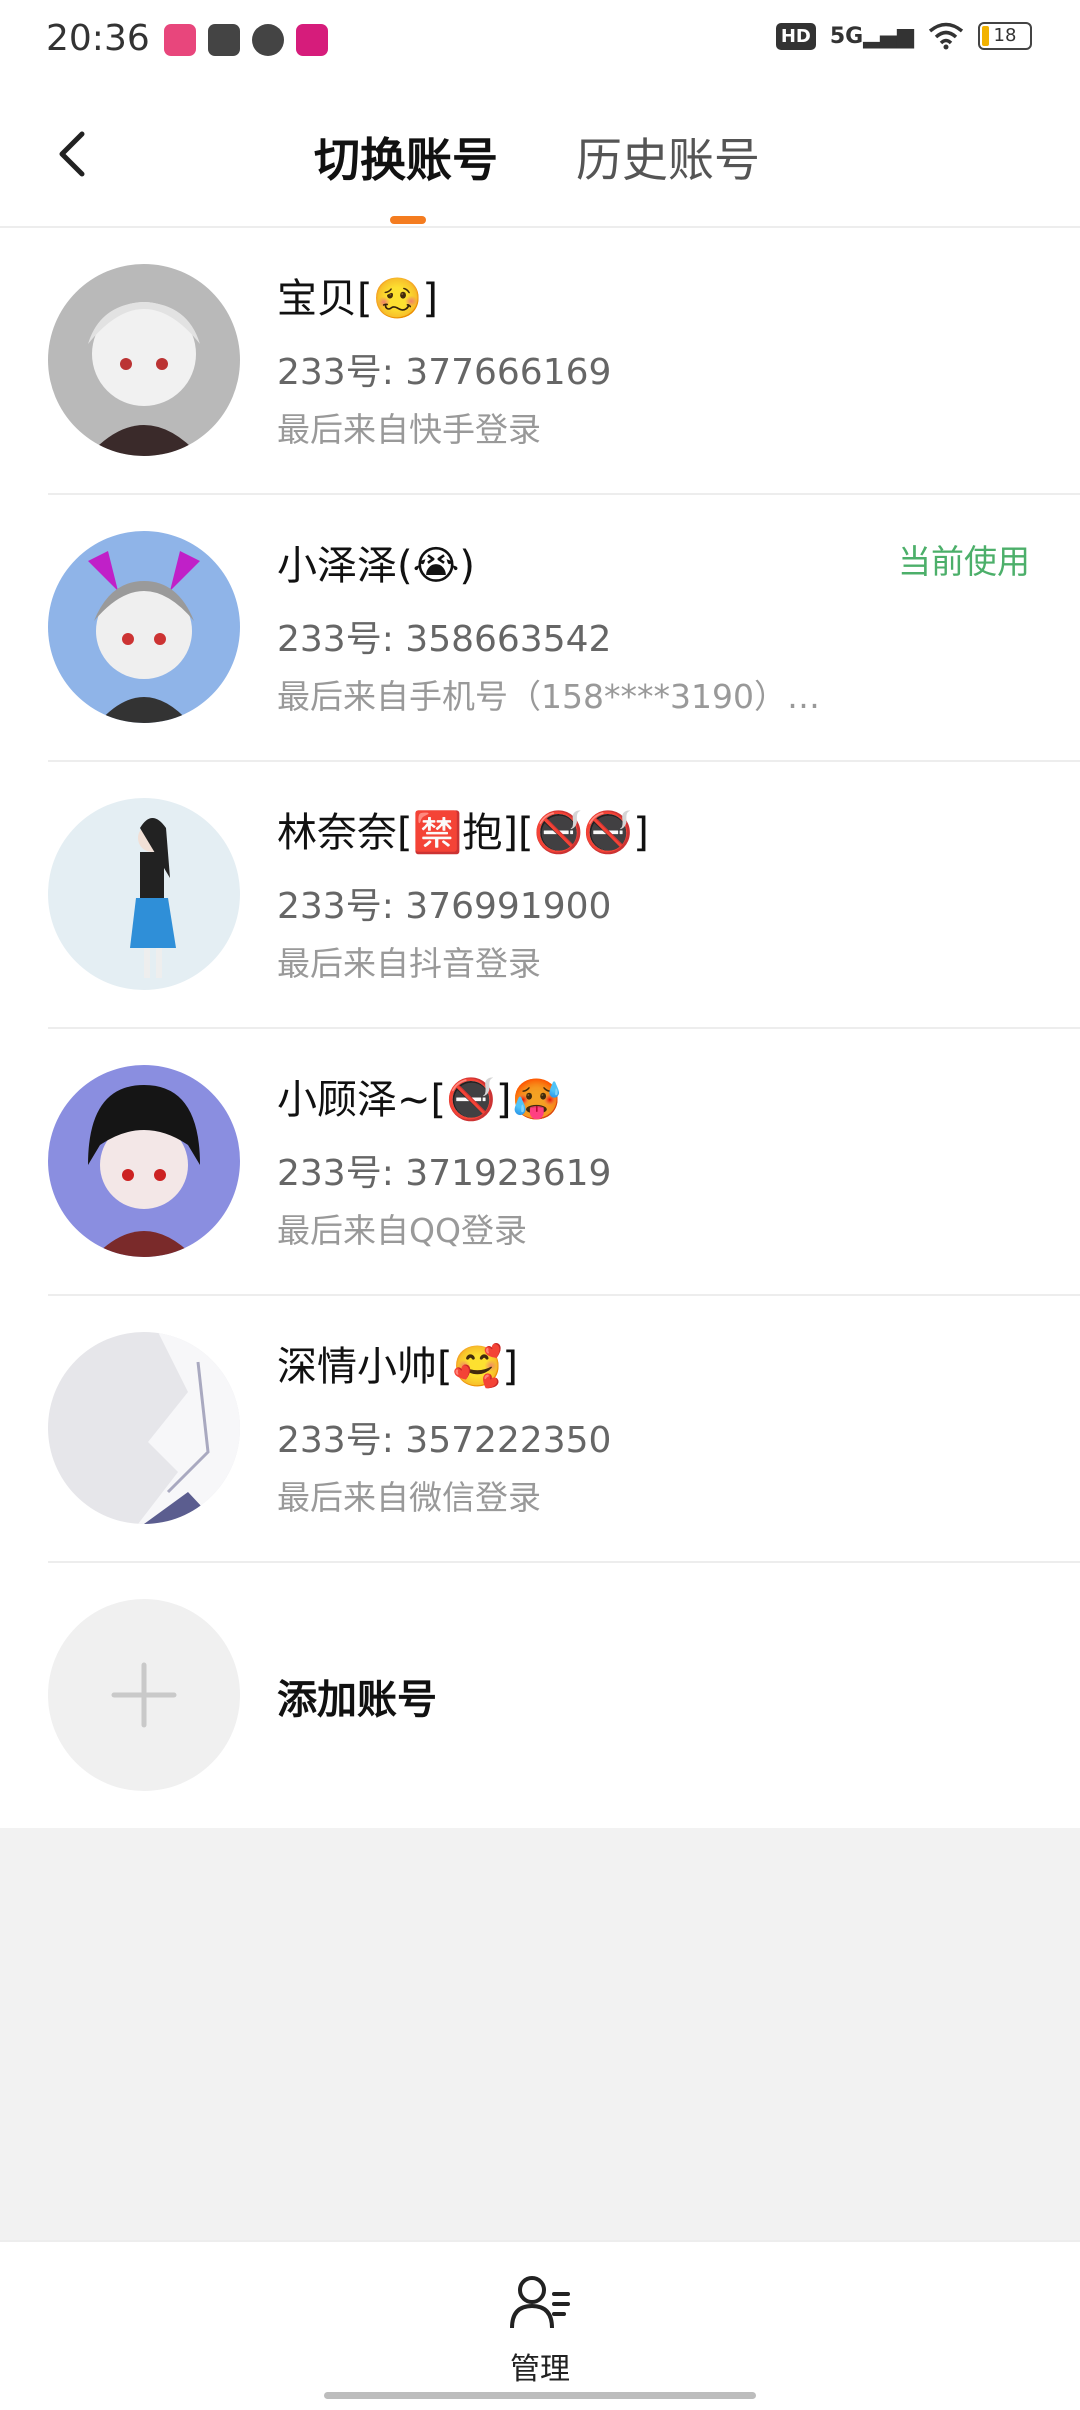  What do you see at coordinates (946, 36) in the screenshot?
I see `wifi-icon` at bounding box center [946, 36].